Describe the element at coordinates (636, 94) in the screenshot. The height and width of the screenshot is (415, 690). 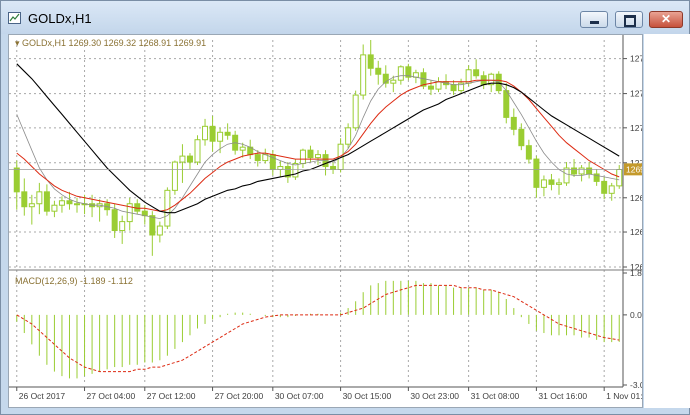
I see `price-tick-label: 1275.00` at that location.